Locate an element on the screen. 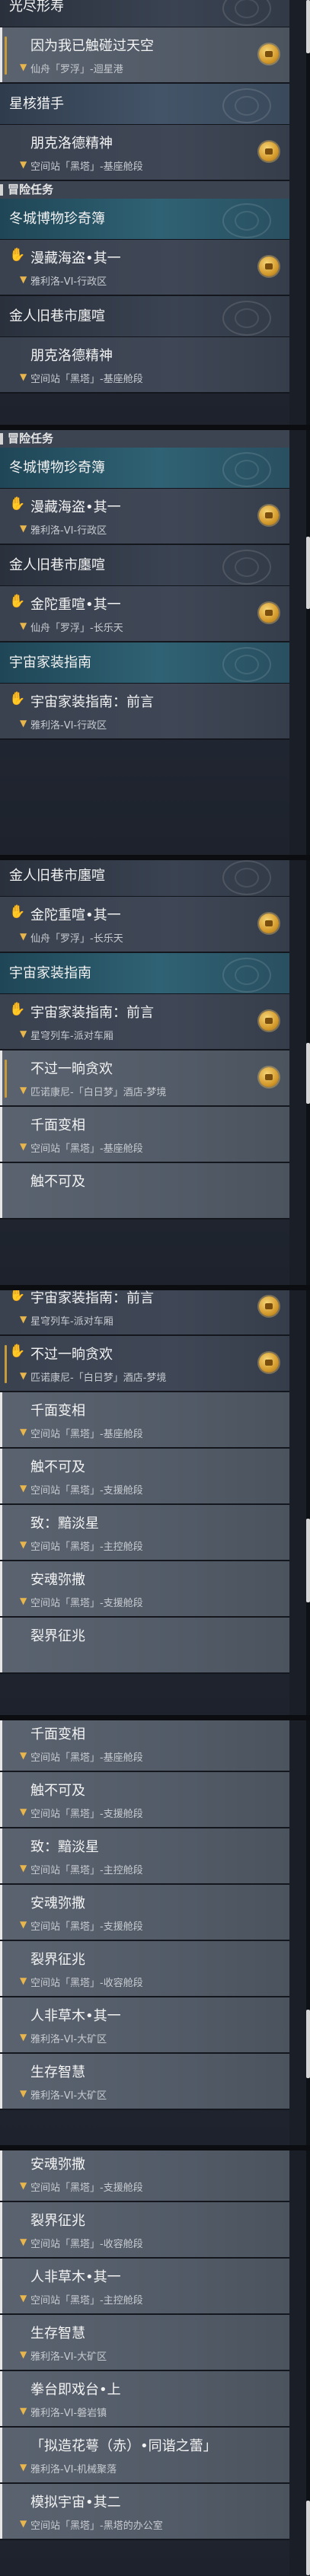 The width and height of the screenshot is (310, 2576). quest-title: 安魂弥撒 is located at coordinates (57, 2165).